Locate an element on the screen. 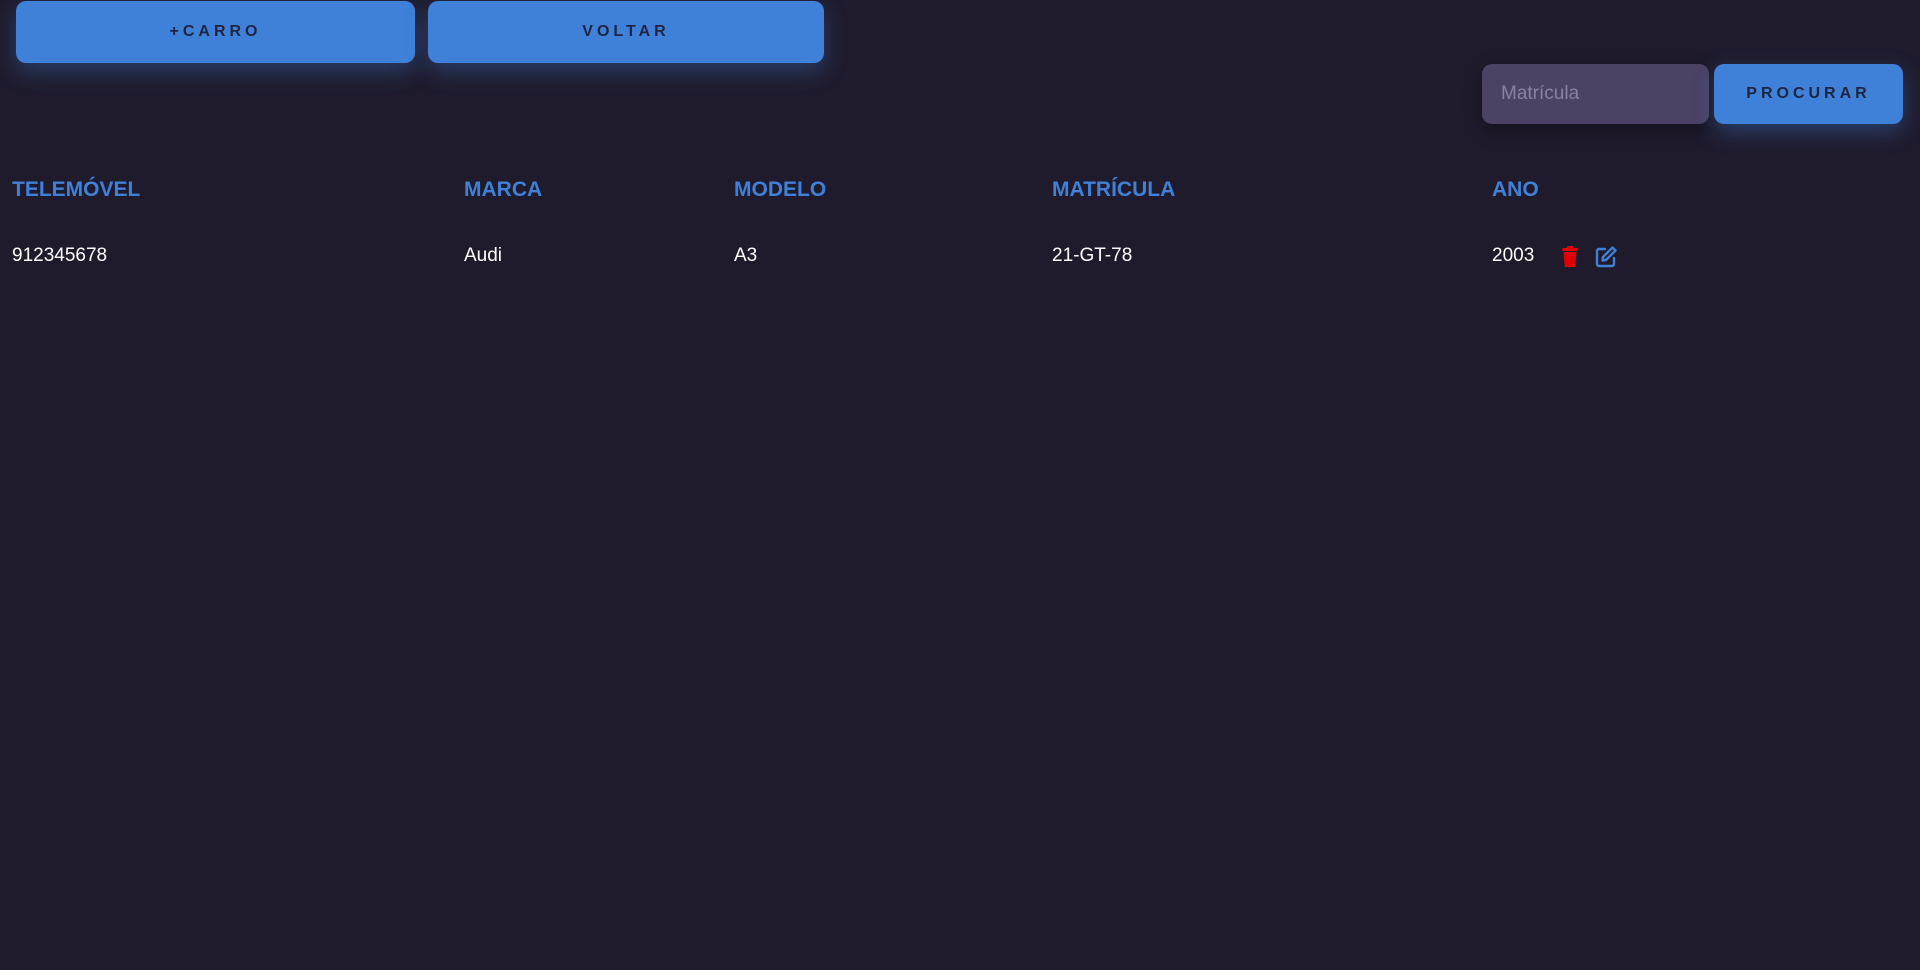 The width and height of the screenshot is (1920, 970). cell-ano: 2003 is located at coordinates (1513, 255).